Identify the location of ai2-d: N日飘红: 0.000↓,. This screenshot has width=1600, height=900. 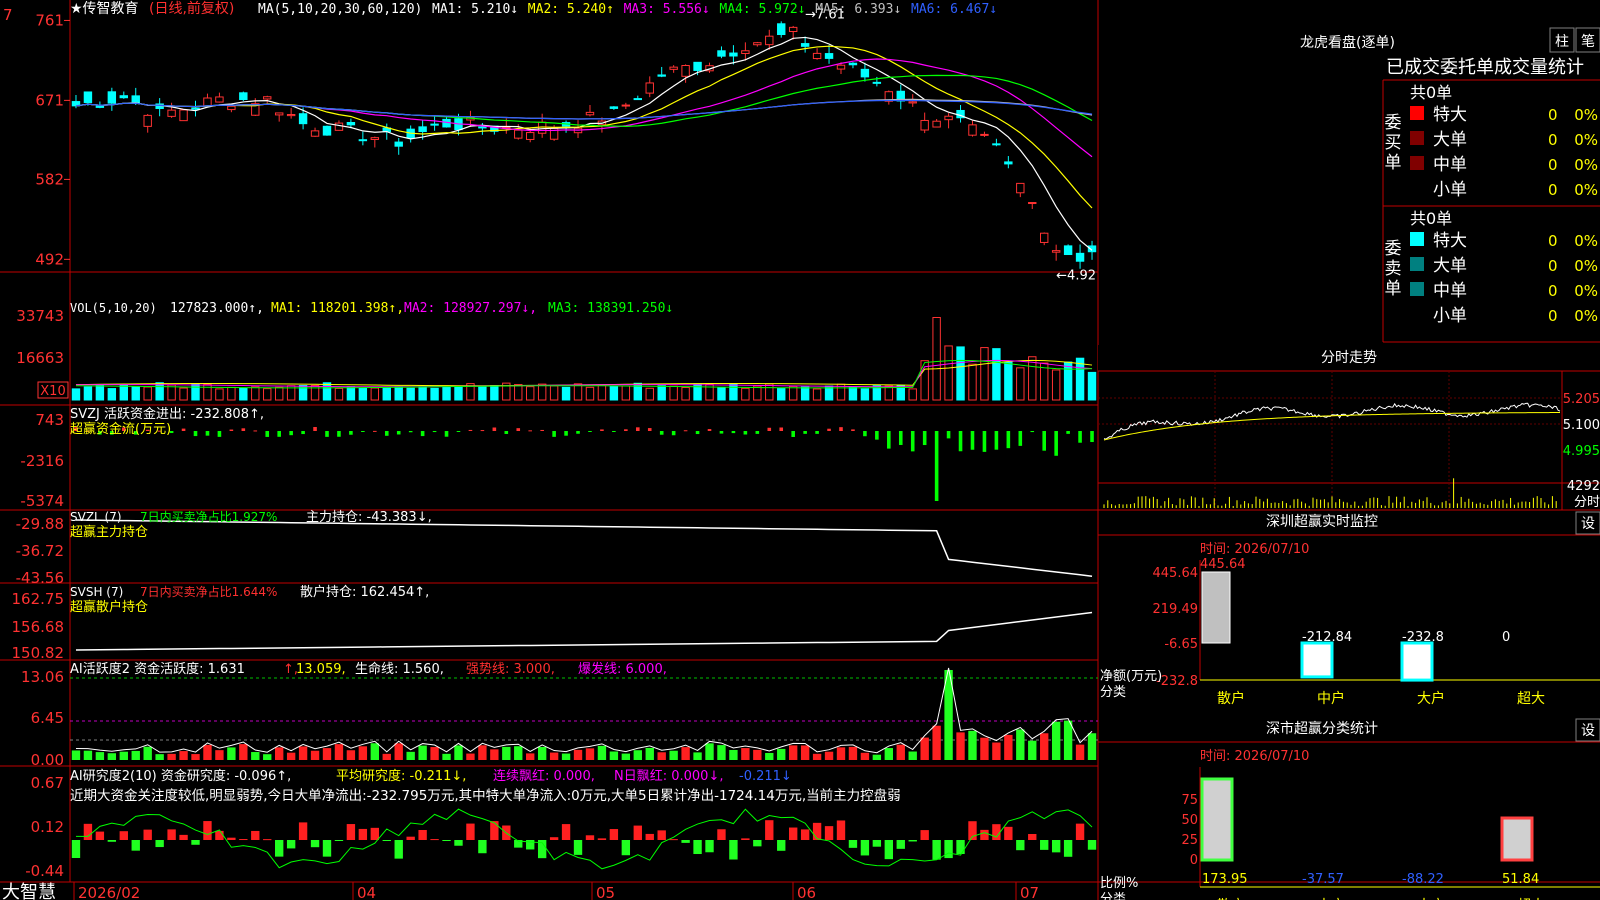
(668, 776).